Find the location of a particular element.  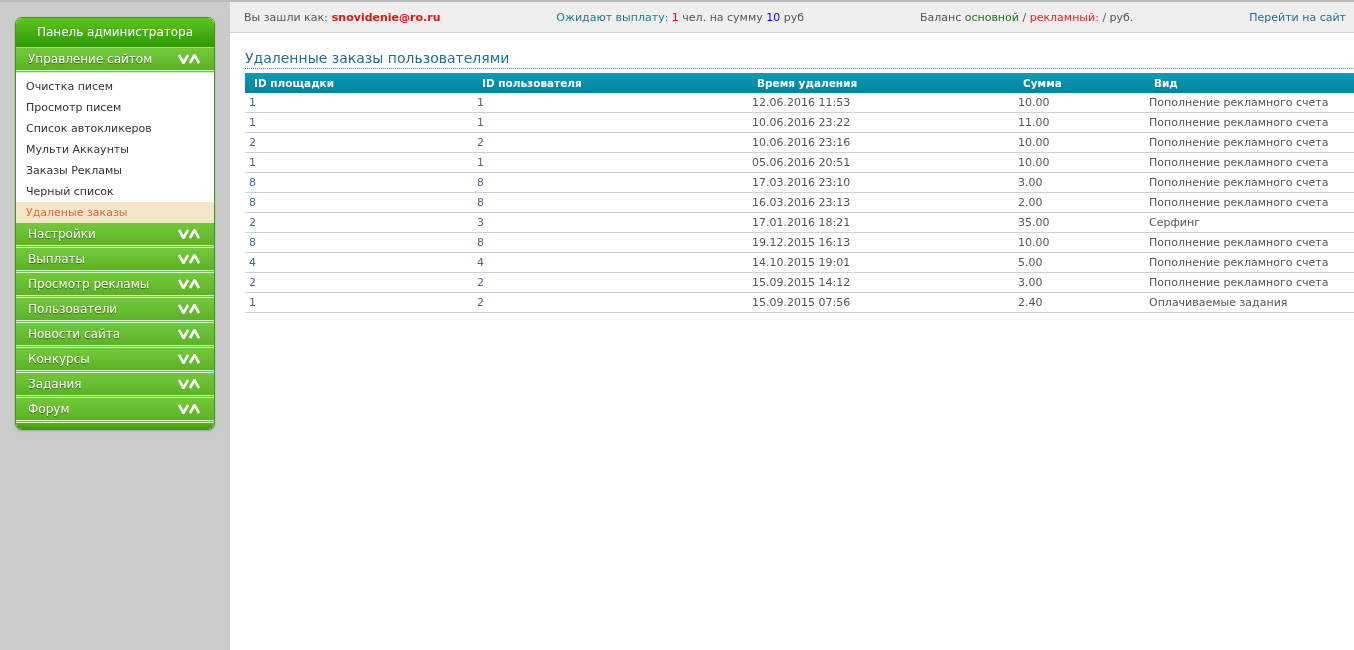

column-header: Время удаления is located at coordinates (807, 83).